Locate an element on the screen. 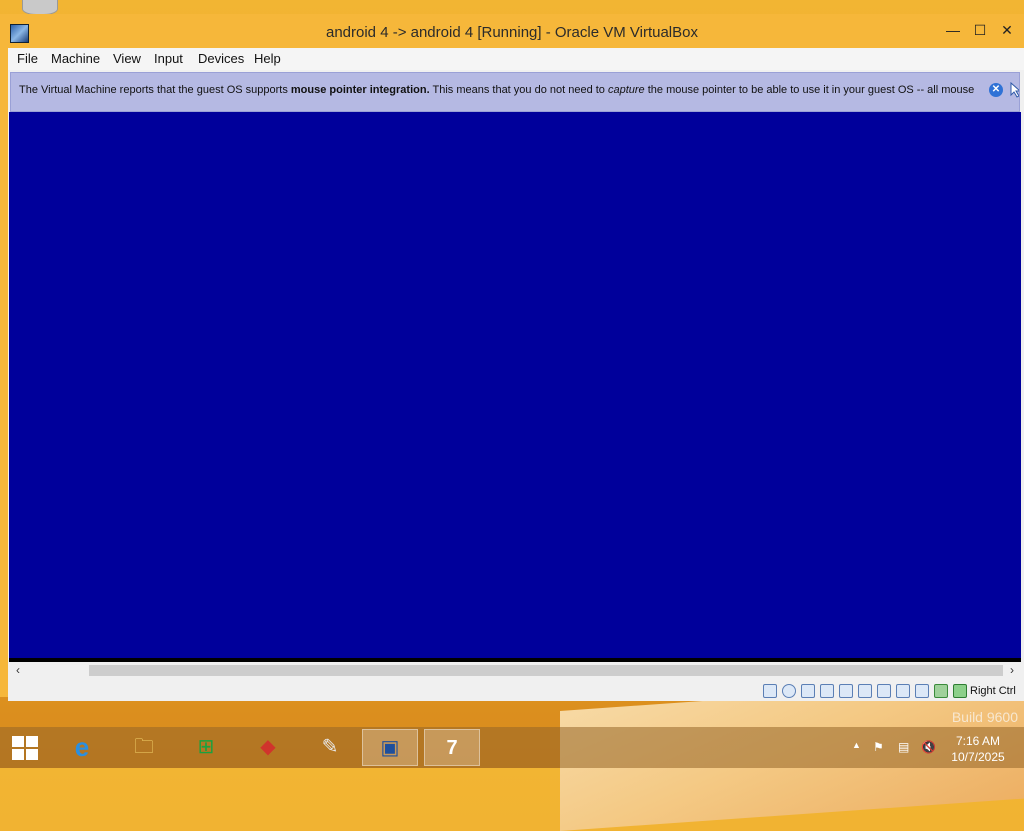 The width and height of the screenshot is (1024, 831). menu-help: Help is located at coordinates (267, 58).